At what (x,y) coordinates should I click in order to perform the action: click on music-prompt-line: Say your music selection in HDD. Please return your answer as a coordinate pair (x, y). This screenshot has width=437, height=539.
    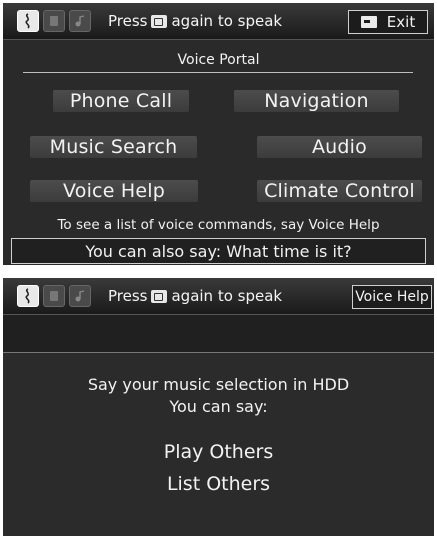
    Looking at the image, I should click on (218, 384).